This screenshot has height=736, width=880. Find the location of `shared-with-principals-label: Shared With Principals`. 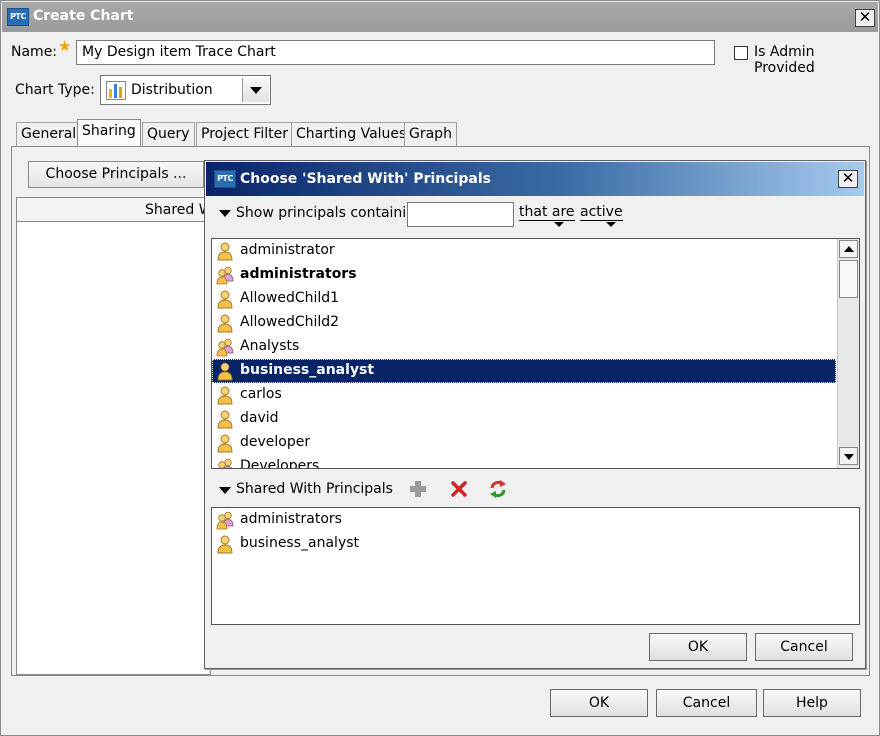

shared-with-principals-label: Shared With Principals is located at coordinates (314, 489).